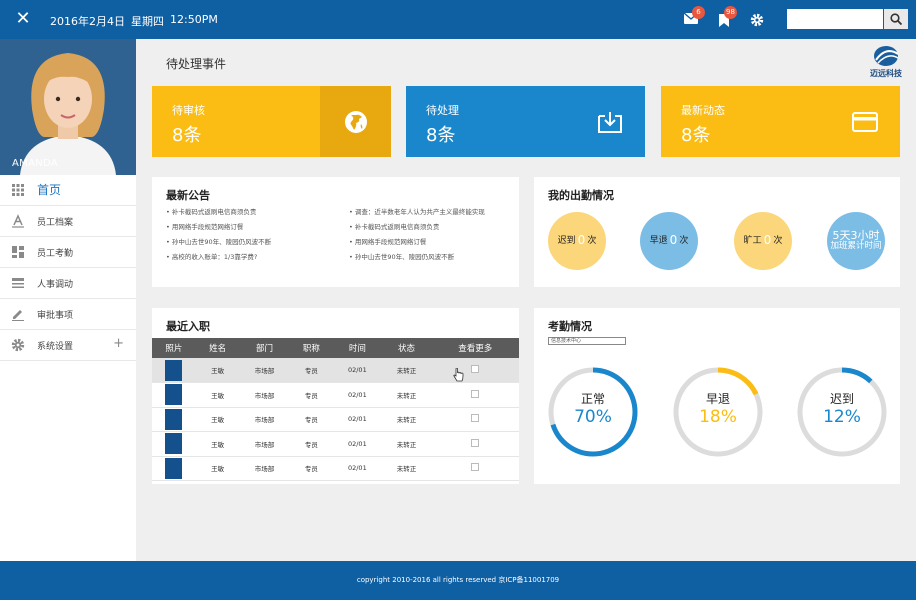  Describe the element at coordinates (570, 326) in the screenshot. I see `panel-title: 考勤情况` at that location.